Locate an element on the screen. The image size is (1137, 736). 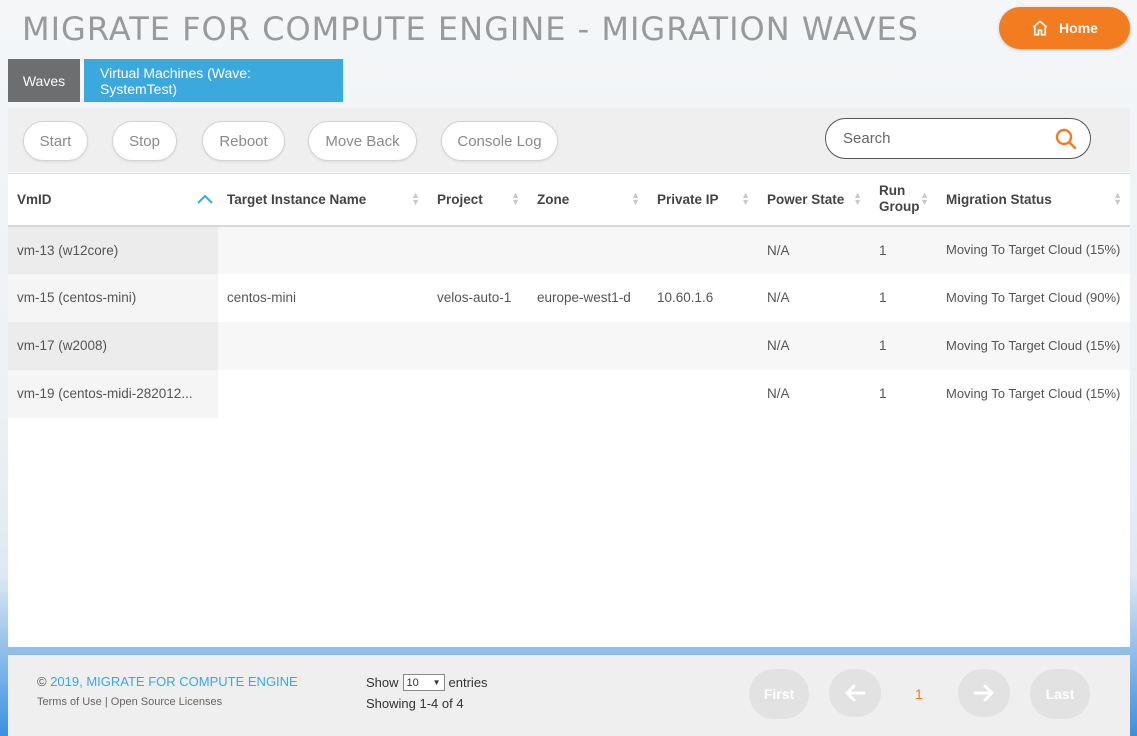
first-page-button: First is located at coordinates (779, 694).